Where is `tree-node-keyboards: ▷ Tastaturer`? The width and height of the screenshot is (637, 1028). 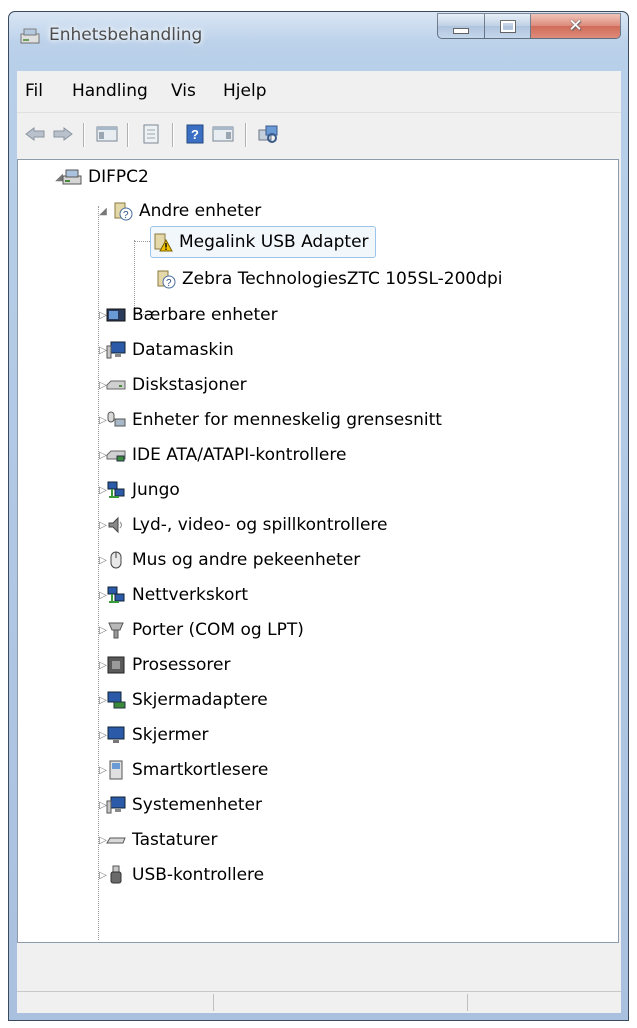
tree-node-keyboards: ▷ Tastaturer is located at coordinates (158, 840).